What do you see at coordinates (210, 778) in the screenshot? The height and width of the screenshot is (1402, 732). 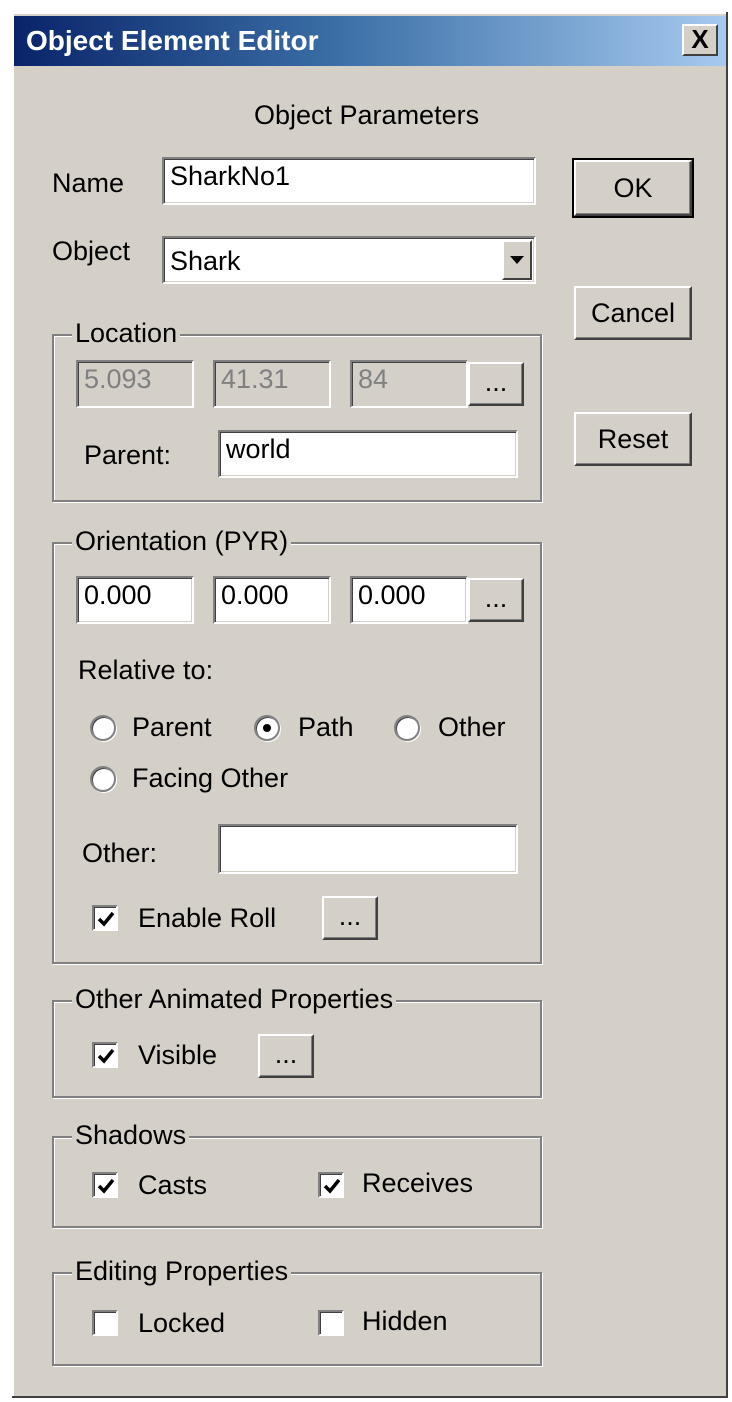 I see `radio-facing-other-label: Facing Other` at bounding box center [210, 778].